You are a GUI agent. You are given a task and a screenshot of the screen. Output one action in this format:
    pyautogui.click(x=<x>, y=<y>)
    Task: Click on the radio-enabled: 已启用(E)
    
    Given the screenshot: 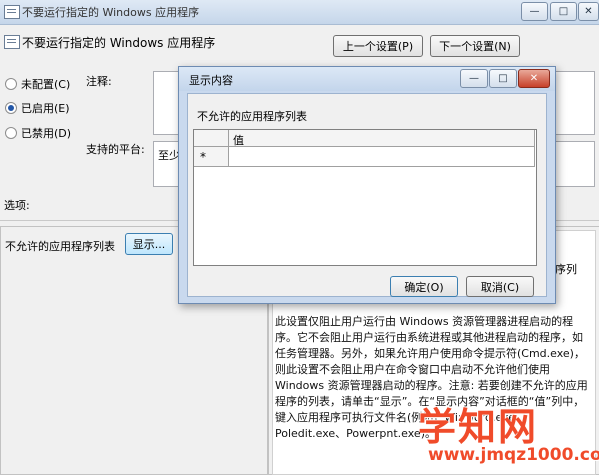 What is the action you would take?
    pyautogui.click(x=37, y=108)
    